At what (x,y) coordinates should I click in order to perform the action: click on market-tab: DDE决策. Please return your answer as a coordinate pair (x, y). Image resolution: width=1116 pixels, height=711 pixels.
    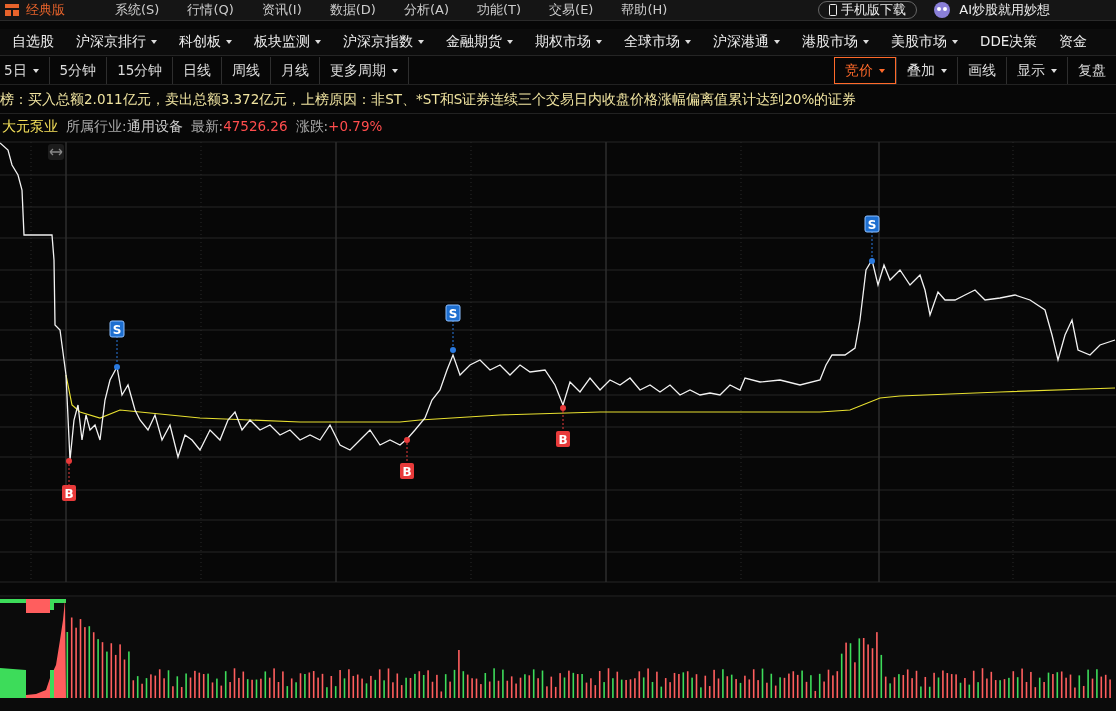
    Looking at the image, I should click on (1008, 42).